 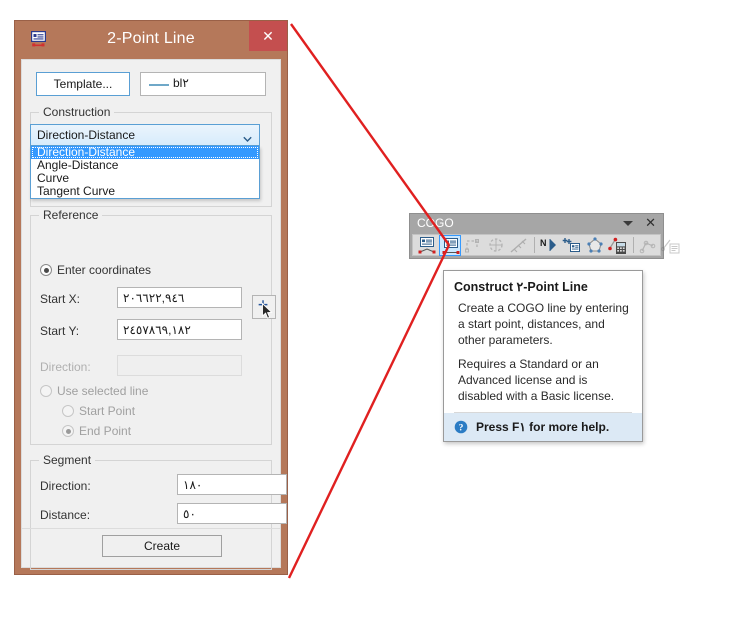 I want to click on radio-start-point: Start Point, so click(x=98, y=411).